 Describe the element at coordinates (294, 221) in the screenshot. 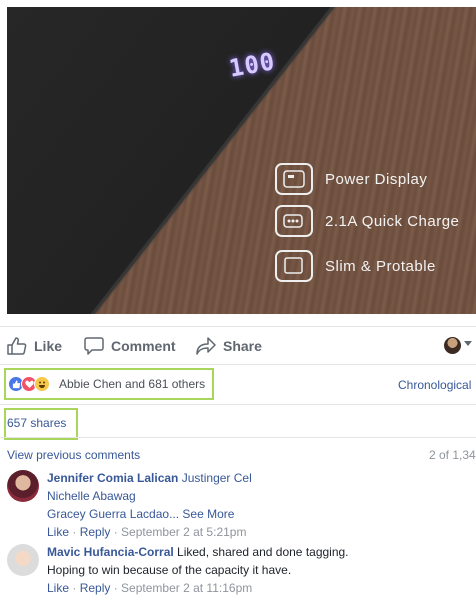

I see `battery-charge-icon` at that location.